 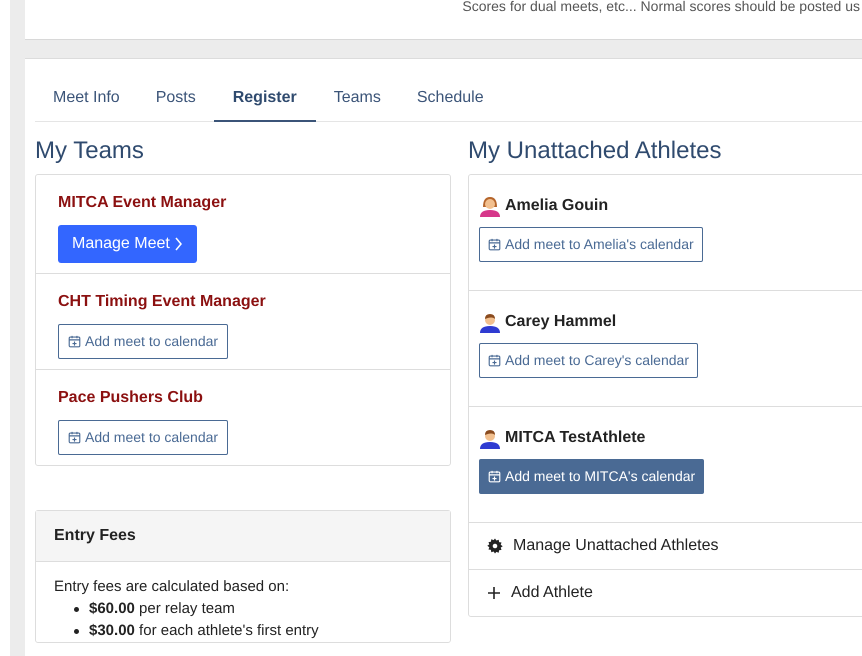 I want to click on notice-text: Scores for dual meets, etc... Normal scores should be posted us, so click(x=661, y=8).